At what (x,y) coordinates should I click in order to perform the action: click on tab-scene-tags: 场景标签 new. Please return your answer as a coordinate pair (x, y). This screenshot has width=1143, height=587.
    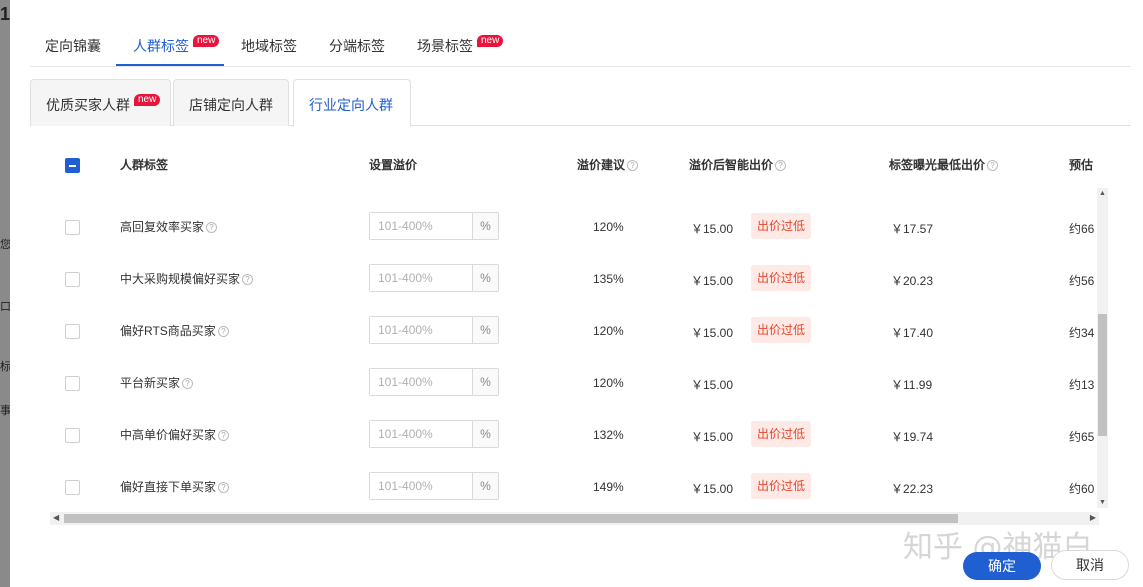
    Looking at the image, I should click on (460, 46).